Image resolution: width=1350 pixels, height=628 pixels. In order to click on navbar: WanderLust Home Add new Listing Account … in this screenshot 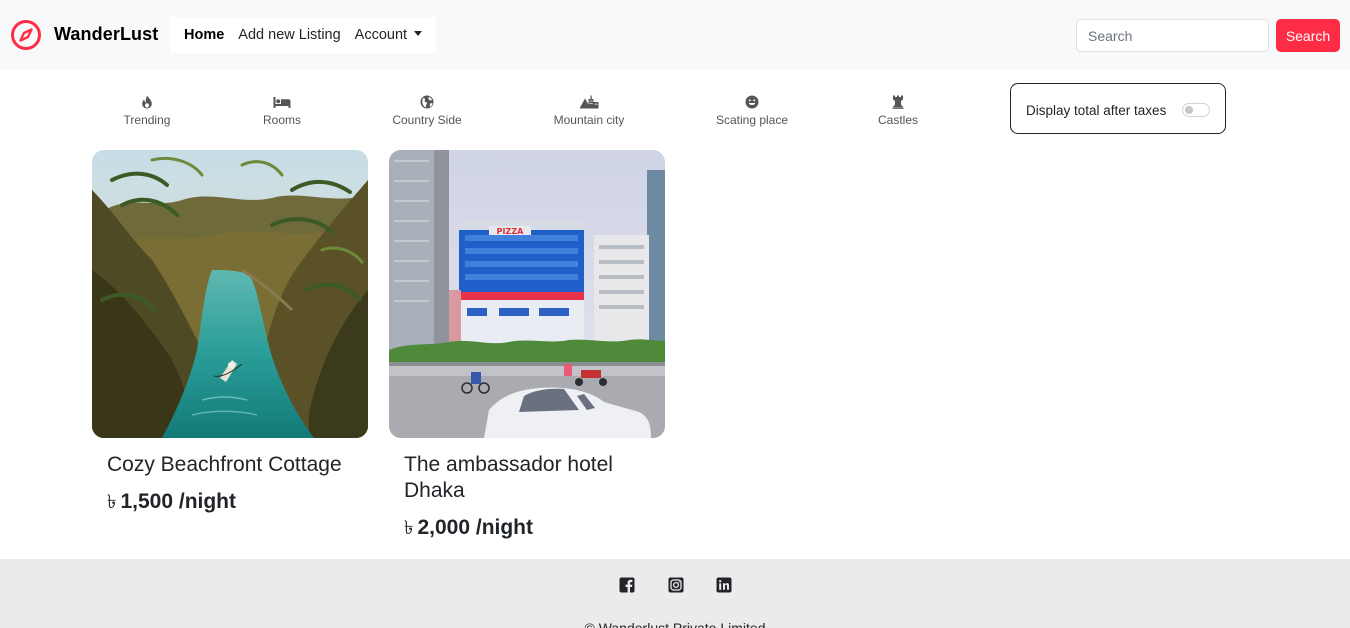, I will do `click(675, 35)`.